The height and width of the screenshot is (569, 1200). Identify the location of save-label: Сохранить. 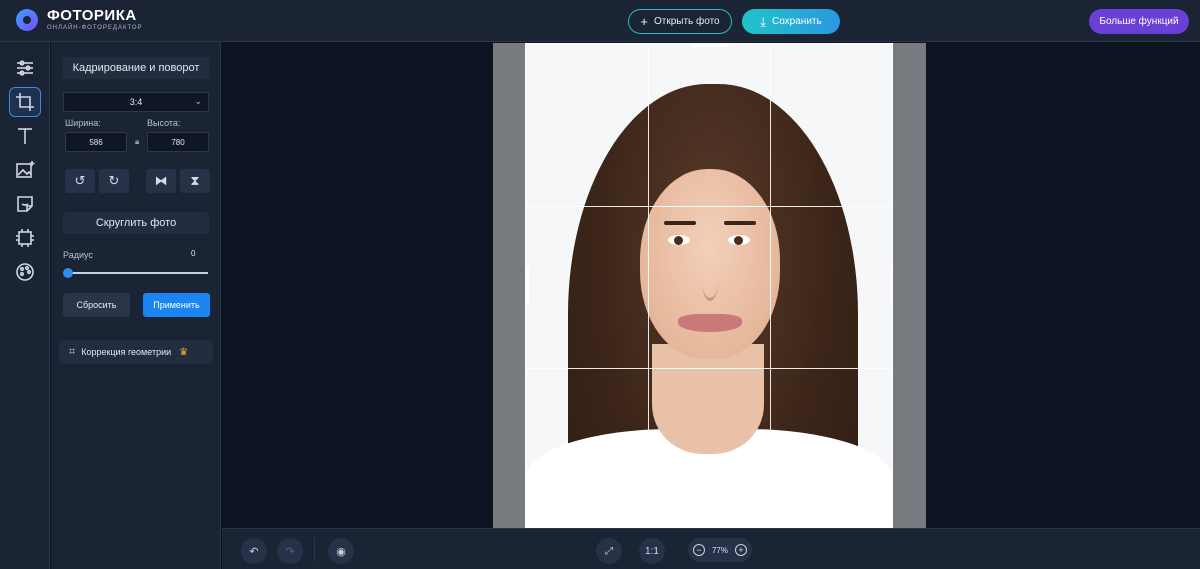
(797, 21).